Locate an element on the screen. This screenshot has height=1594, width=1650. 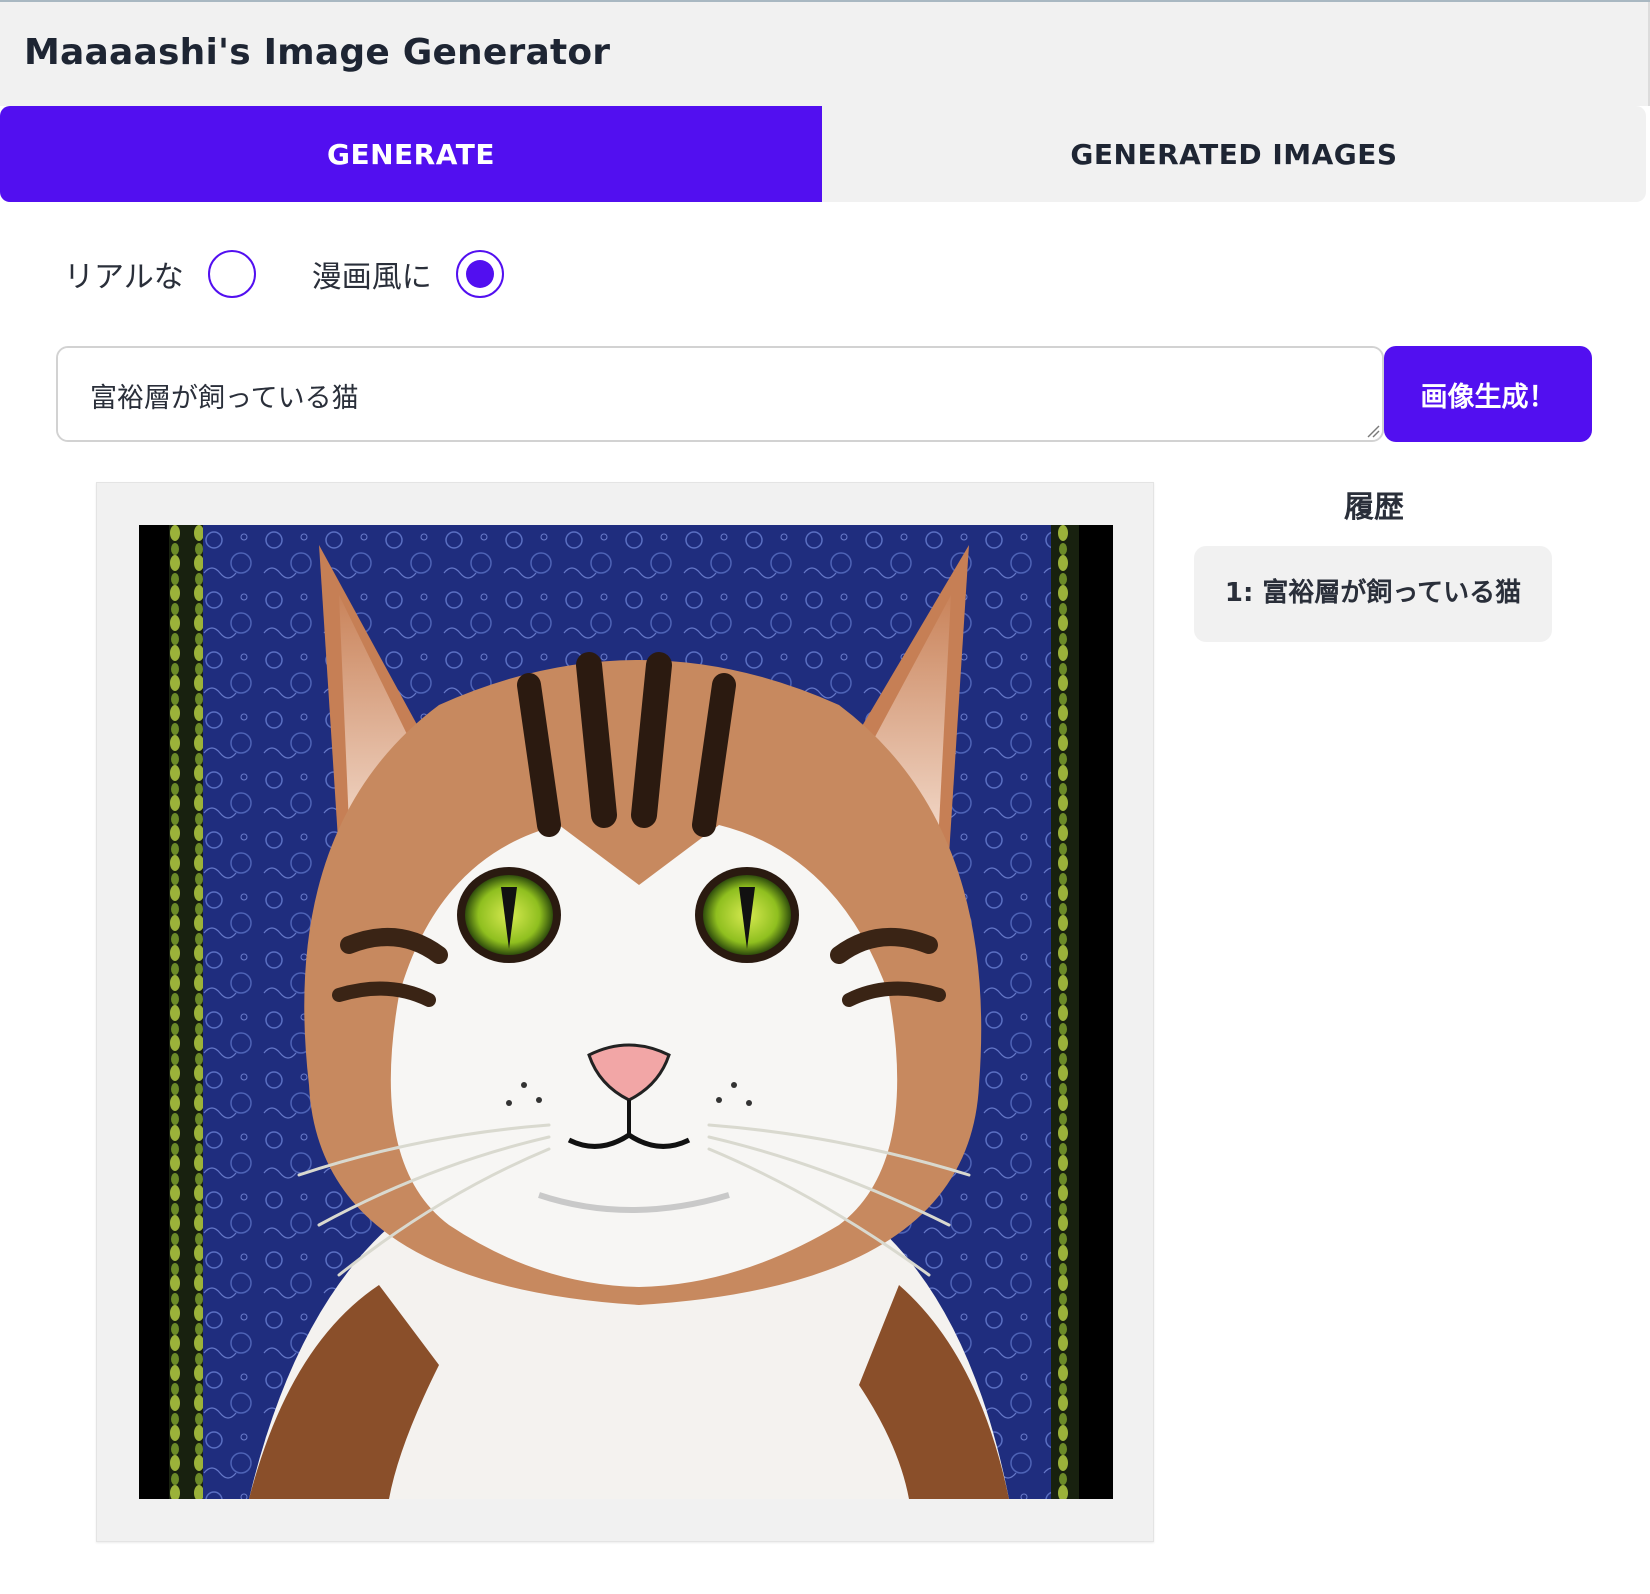
radio-manga is located at coordinates (479, 274).